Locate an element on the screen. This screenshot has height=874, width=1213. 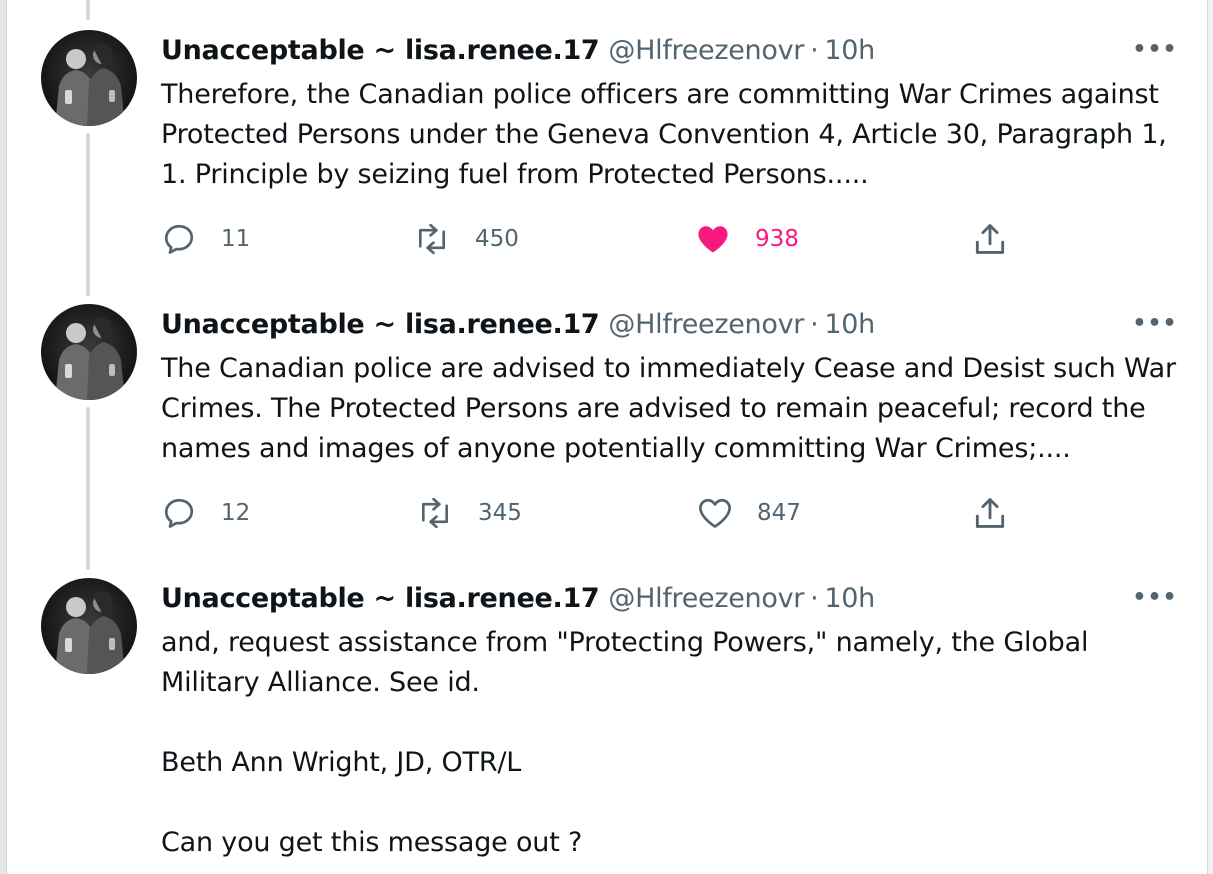
tweet-actions: 11 450 938 is located at coordinates (591, 239).